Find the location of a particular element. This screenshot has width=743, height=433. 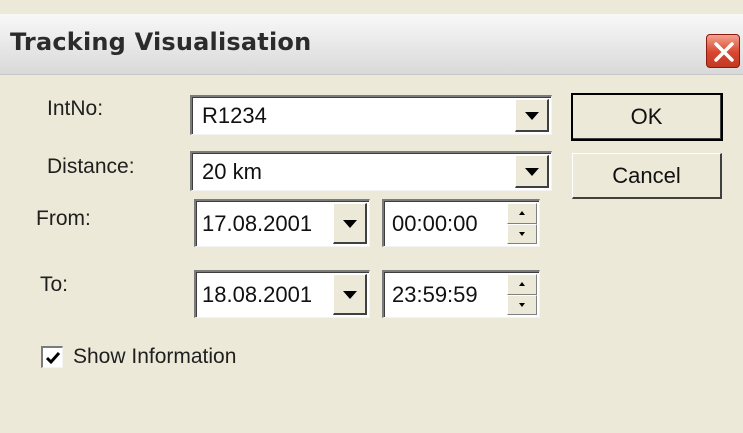

intno-label: IntNo: is located at coordinates (75, 108).